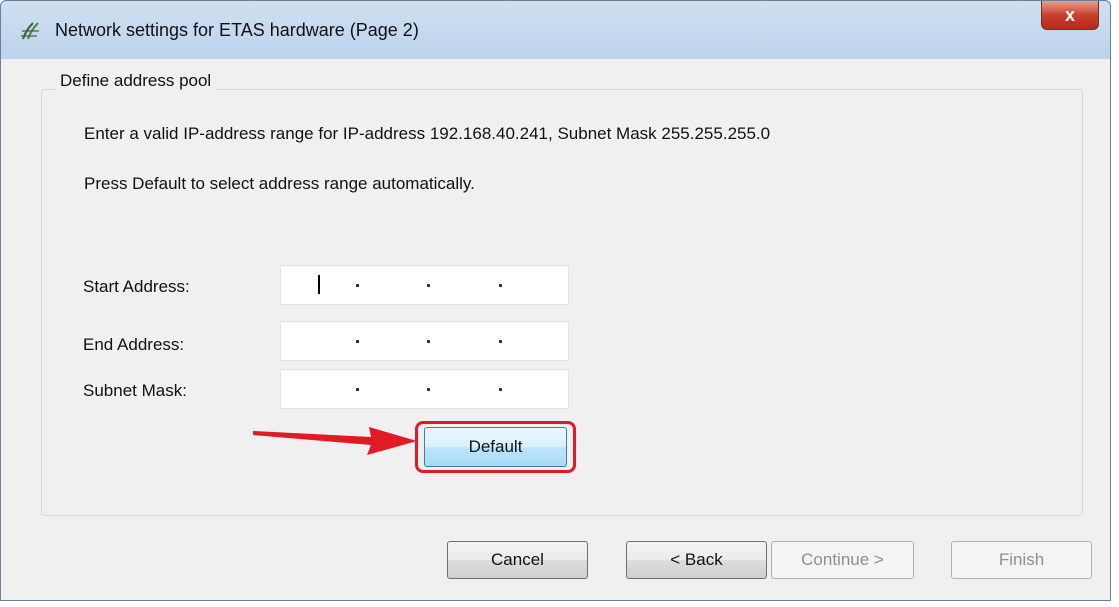  I want to click on start-address-label: Start Address:, so click(136, 286).